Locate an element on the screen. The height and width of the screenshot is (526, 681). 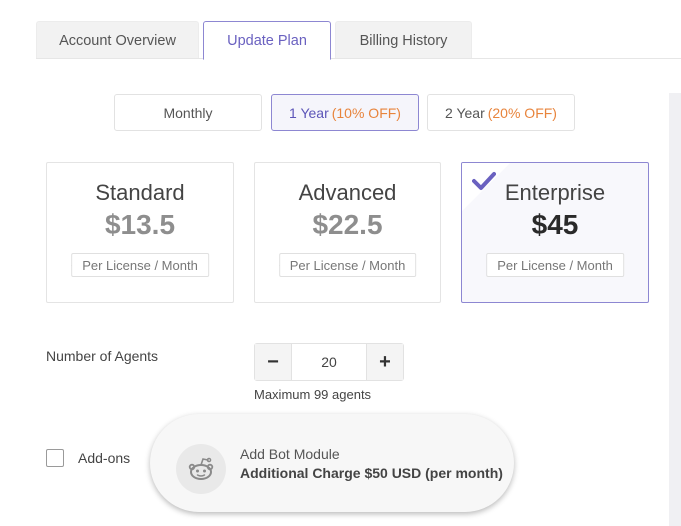
reddit-bot-icon is located at coordinates (201, 468).